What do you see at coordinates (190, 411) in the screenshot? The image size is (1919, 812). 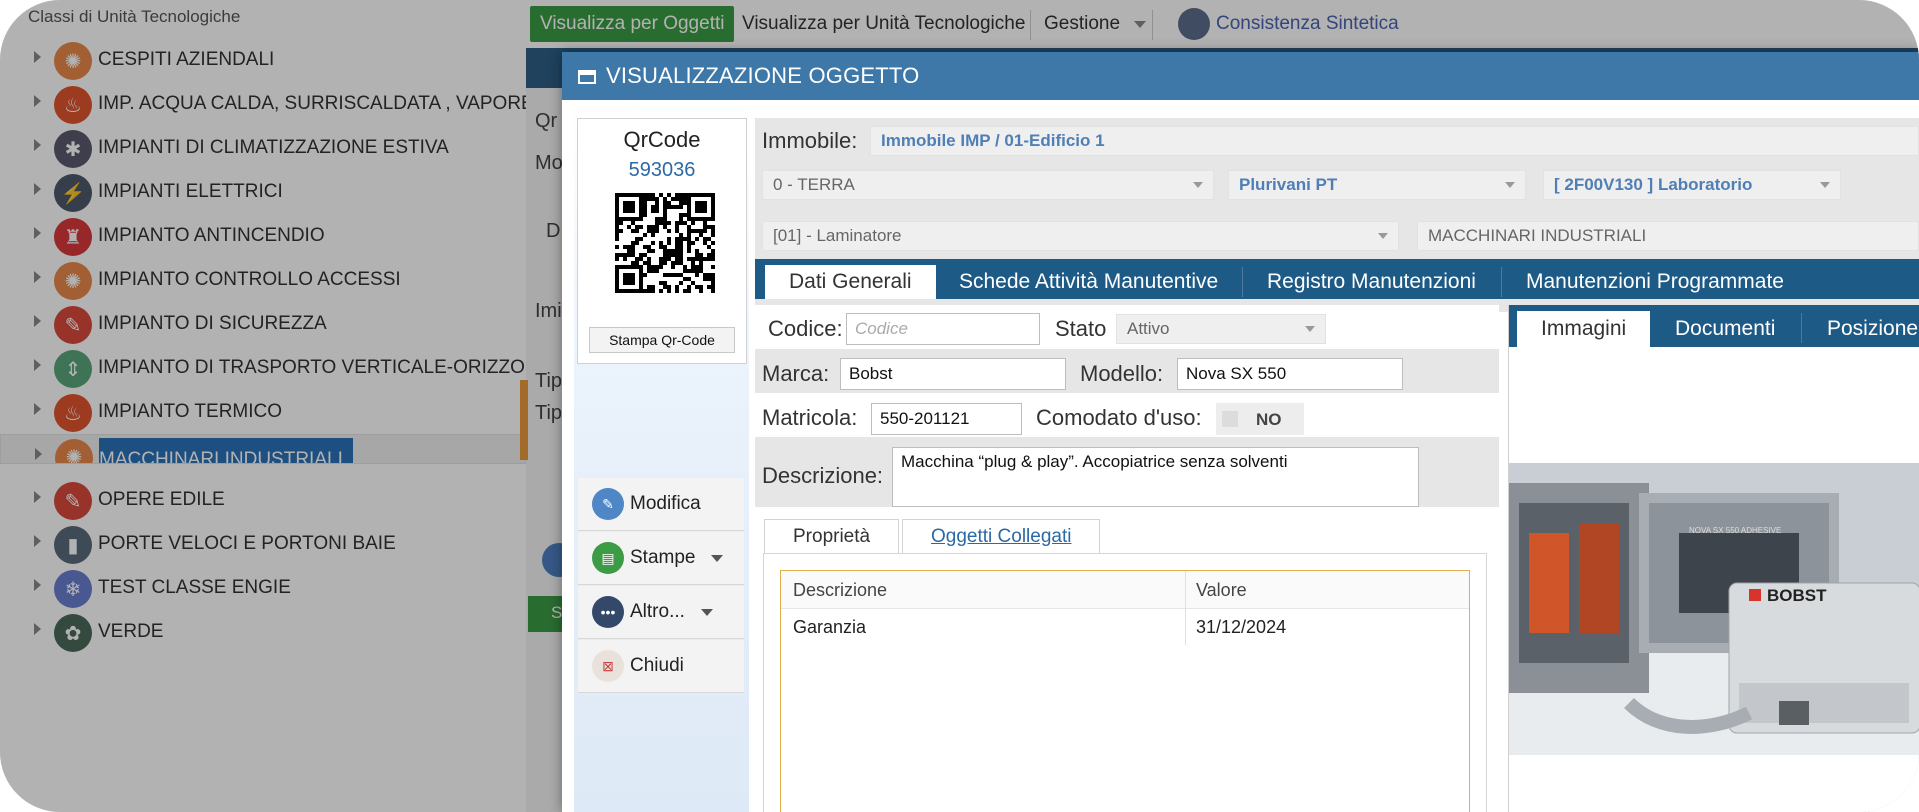 I see `tree-item-label: IMPIANTO TERMICO` at bounding box center [190, 411].